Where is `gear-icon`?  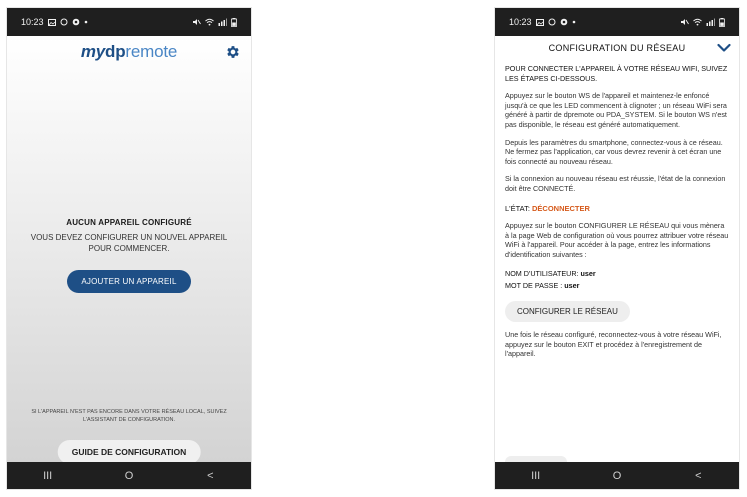 gear-icon is located at coordinates (233, 52).